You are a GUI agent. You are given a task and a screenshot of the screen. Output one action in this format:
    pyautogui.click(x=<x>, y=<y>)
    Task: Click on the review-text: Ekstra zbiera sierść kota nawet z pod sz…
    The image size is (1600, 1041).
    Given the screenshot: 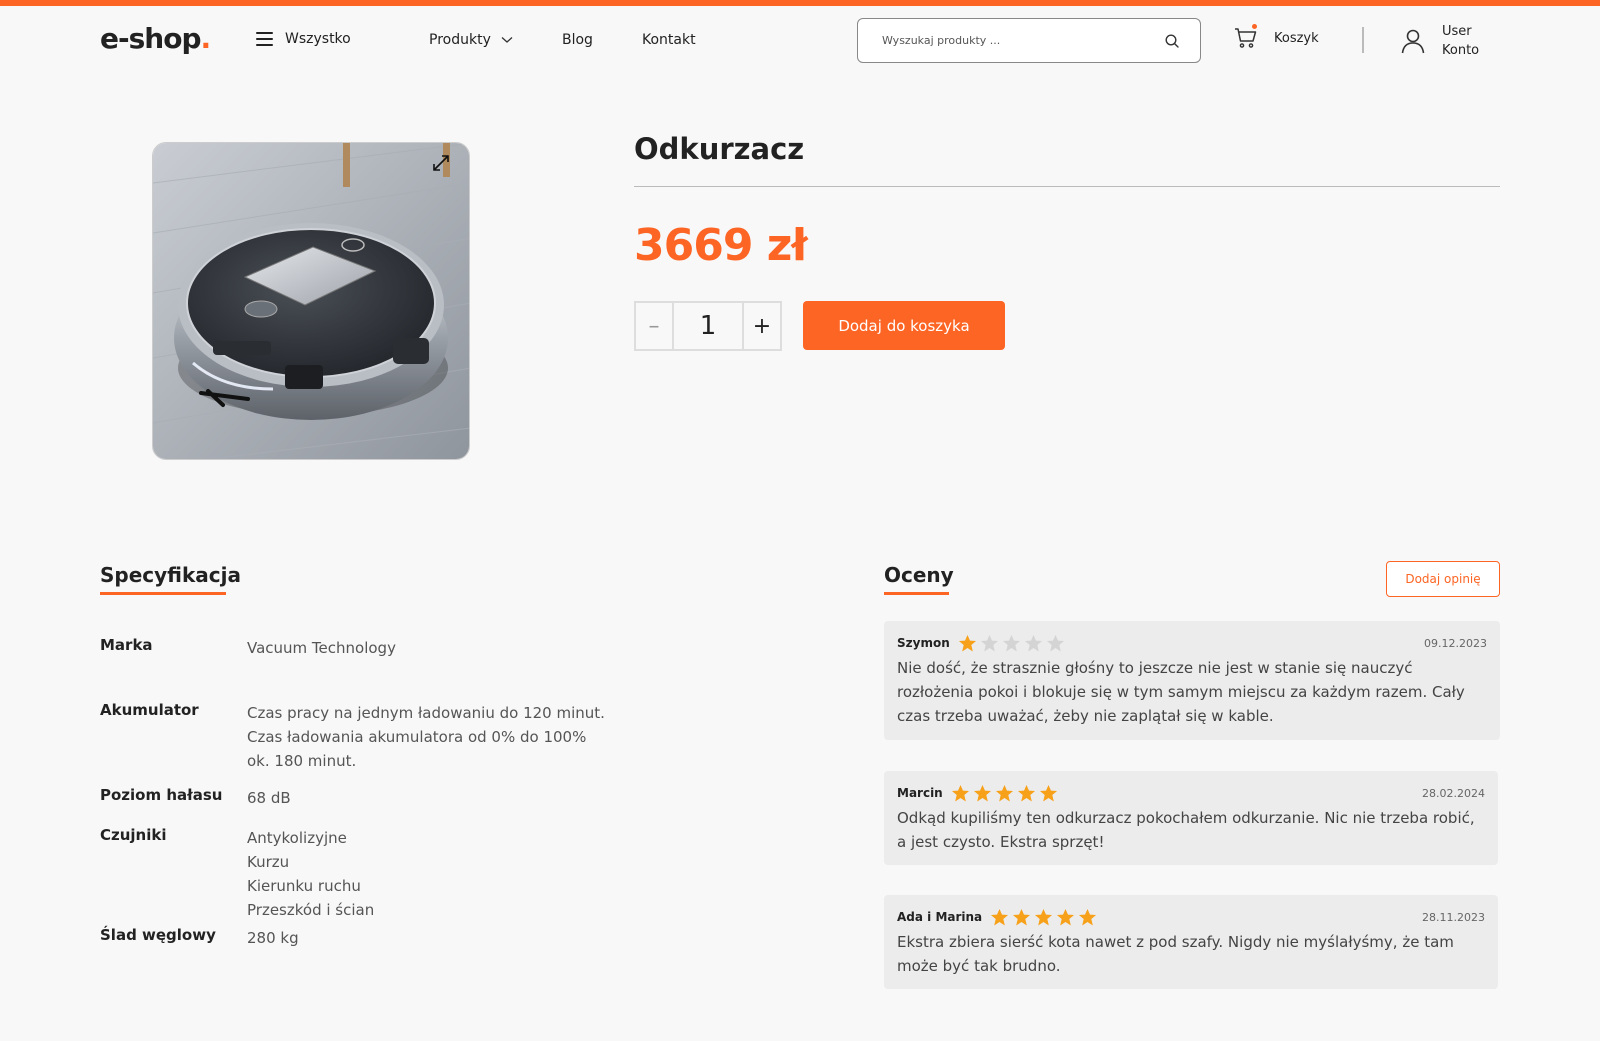 What is the action you would take?
    pyautogui.click(x=1175, y=954)
    